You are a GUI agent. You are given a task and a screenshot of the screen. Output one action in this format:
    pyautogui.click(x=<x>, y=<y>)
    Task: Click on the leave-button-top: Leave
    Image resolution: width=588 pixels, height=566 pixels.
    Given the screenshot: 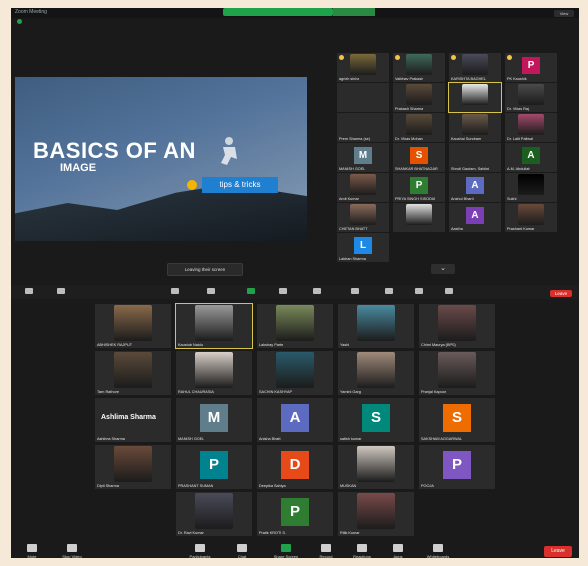 What is the action you would take?
    pyautogui.click(x=561, y=293)
    